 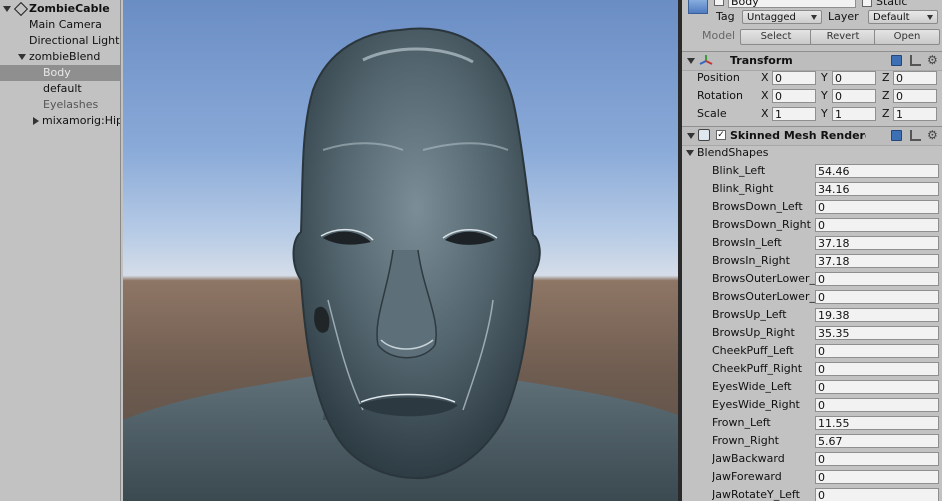 What do you see at coordinates (763, 278) in the screenshot?
I see `blendshape-label: BrowsOuterLower_Left` at bounding box center [763, 278].